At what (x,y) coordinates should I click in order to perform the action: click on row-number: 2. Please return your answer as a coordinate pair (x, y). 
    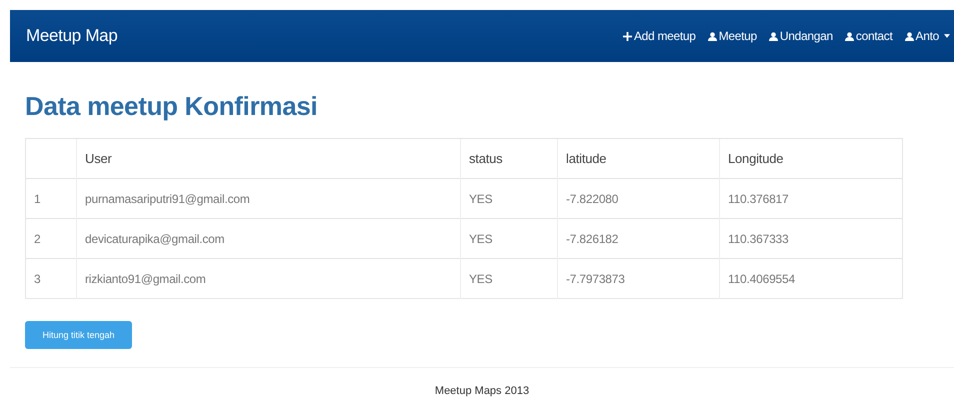
    Looking at the image, I should click on (37, 239).